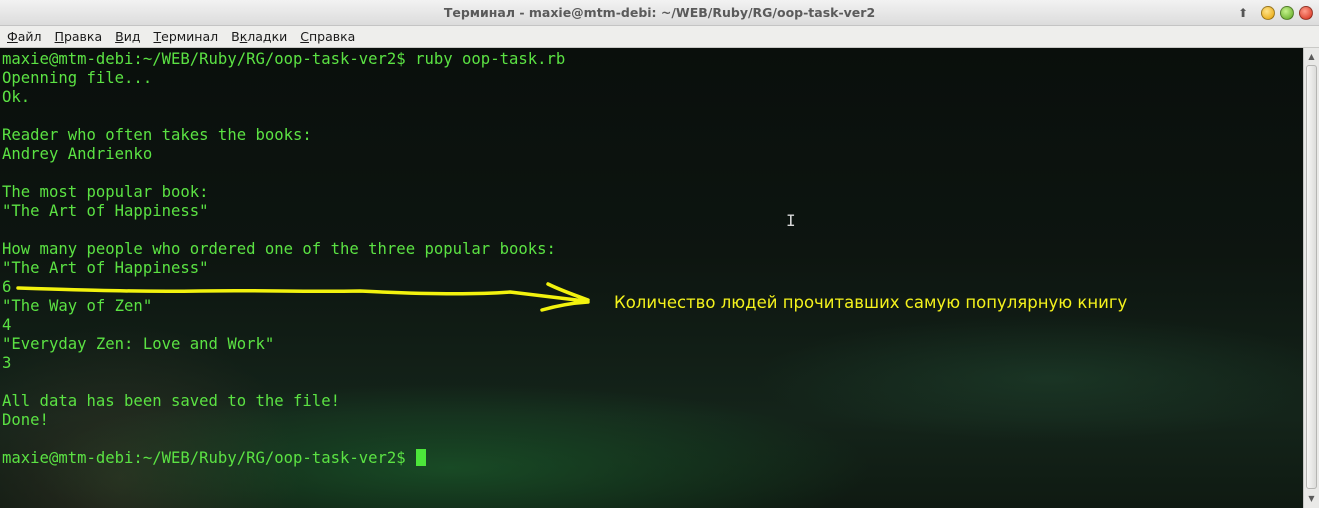 This screenshot has height=508, width=1319. Describe the element at coordinates (24, 36) in the screenshot. I see `menu-file: Файл` at that location.